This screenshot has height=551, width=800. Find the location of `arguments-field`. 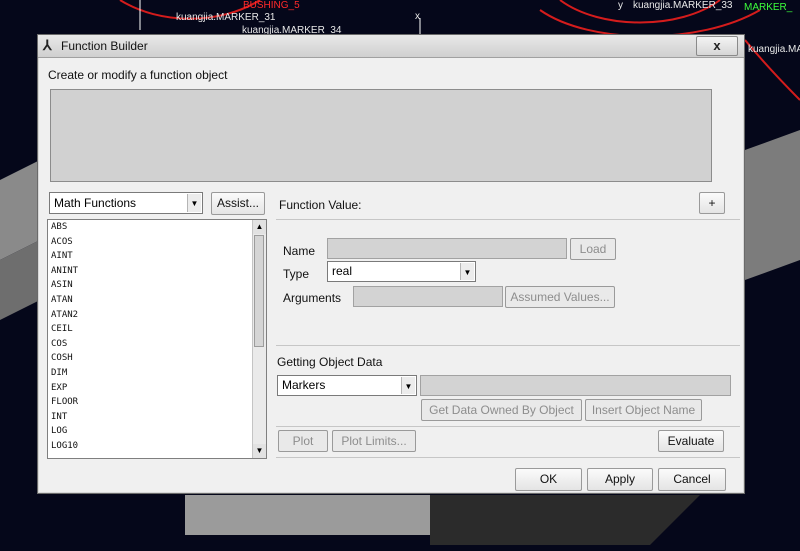

arguments-field is located at coordinates (428, 296).